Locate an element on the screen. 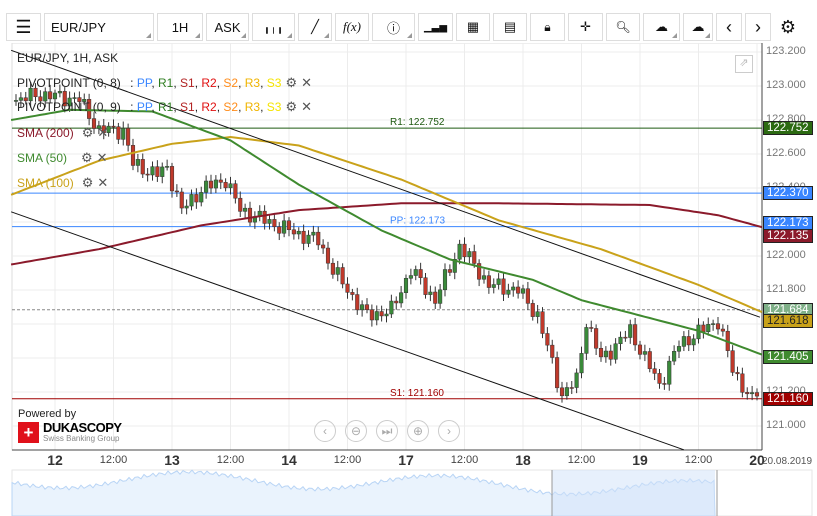 The height and width of the screenshot is (516, 817). expand-icon: ⇗ is located at coordinates (744, 64).